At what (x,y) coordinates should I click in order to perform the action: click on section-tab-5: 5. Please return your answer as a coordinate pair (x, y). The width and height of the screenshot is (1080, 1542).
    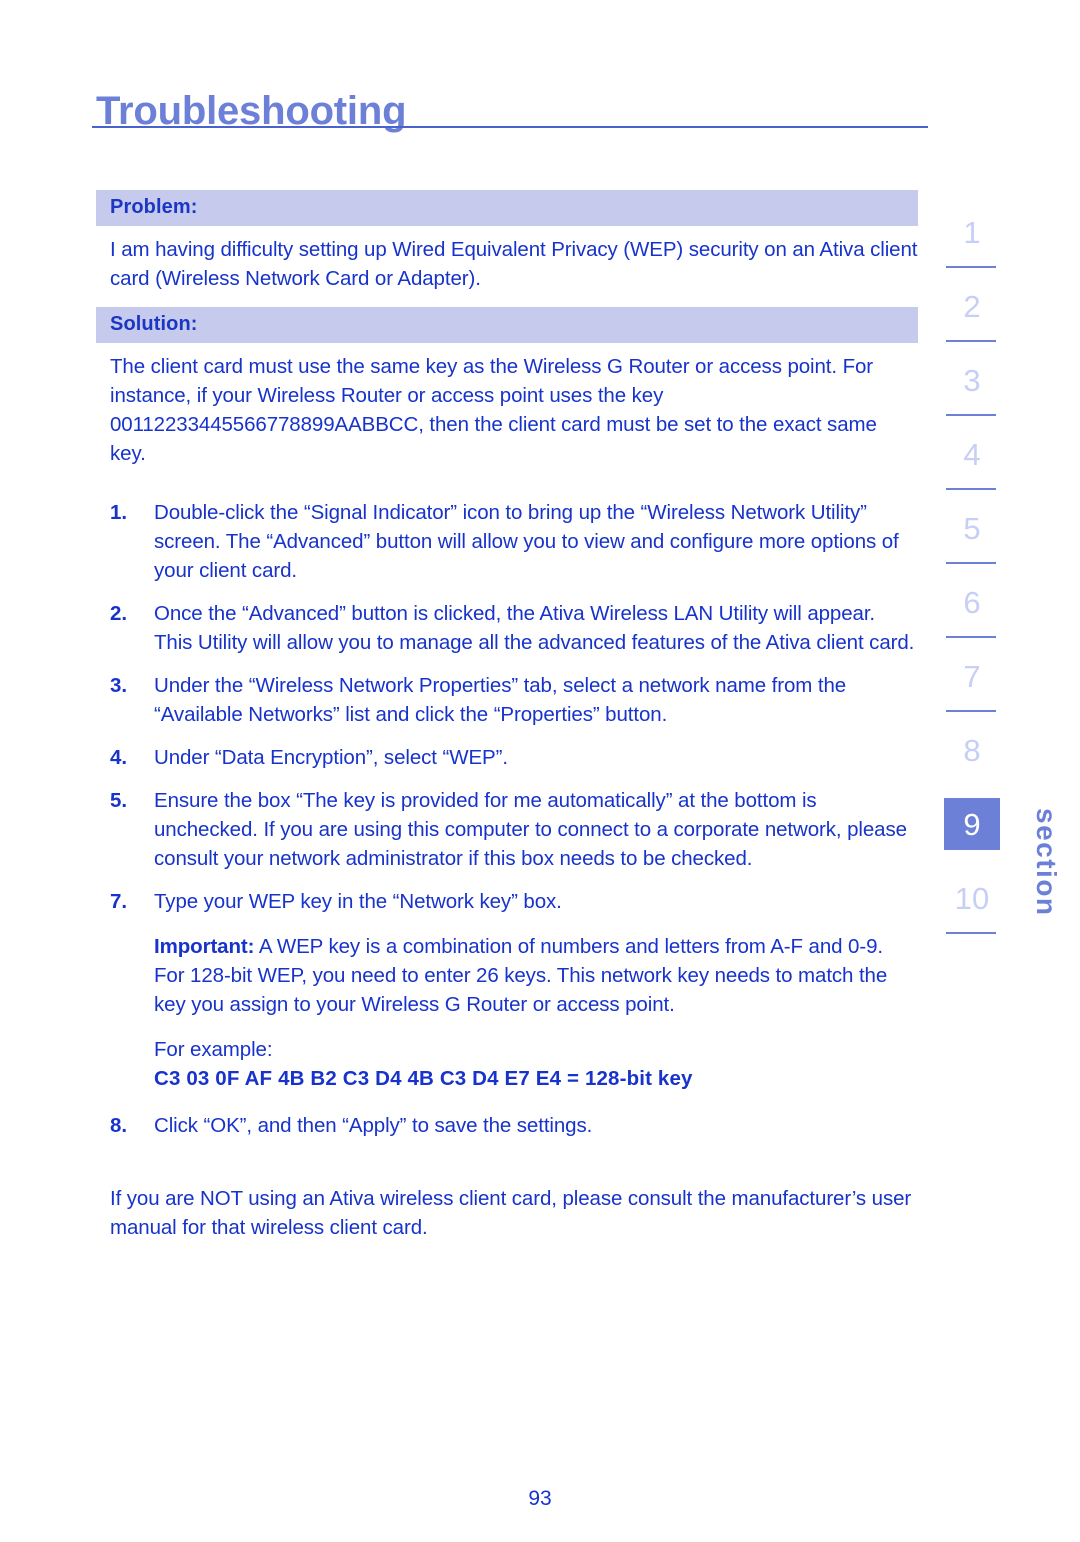
    Looking at the image, I should click on (980, 539).